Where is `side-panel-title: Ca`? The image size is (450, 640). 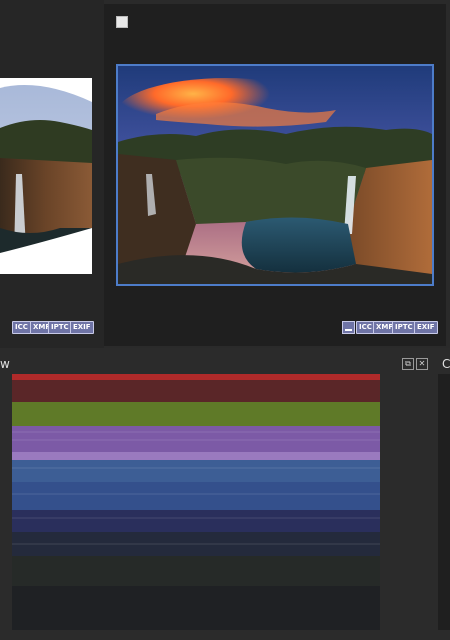
side-panel-title: Ca is located at coordinates (446, 364).